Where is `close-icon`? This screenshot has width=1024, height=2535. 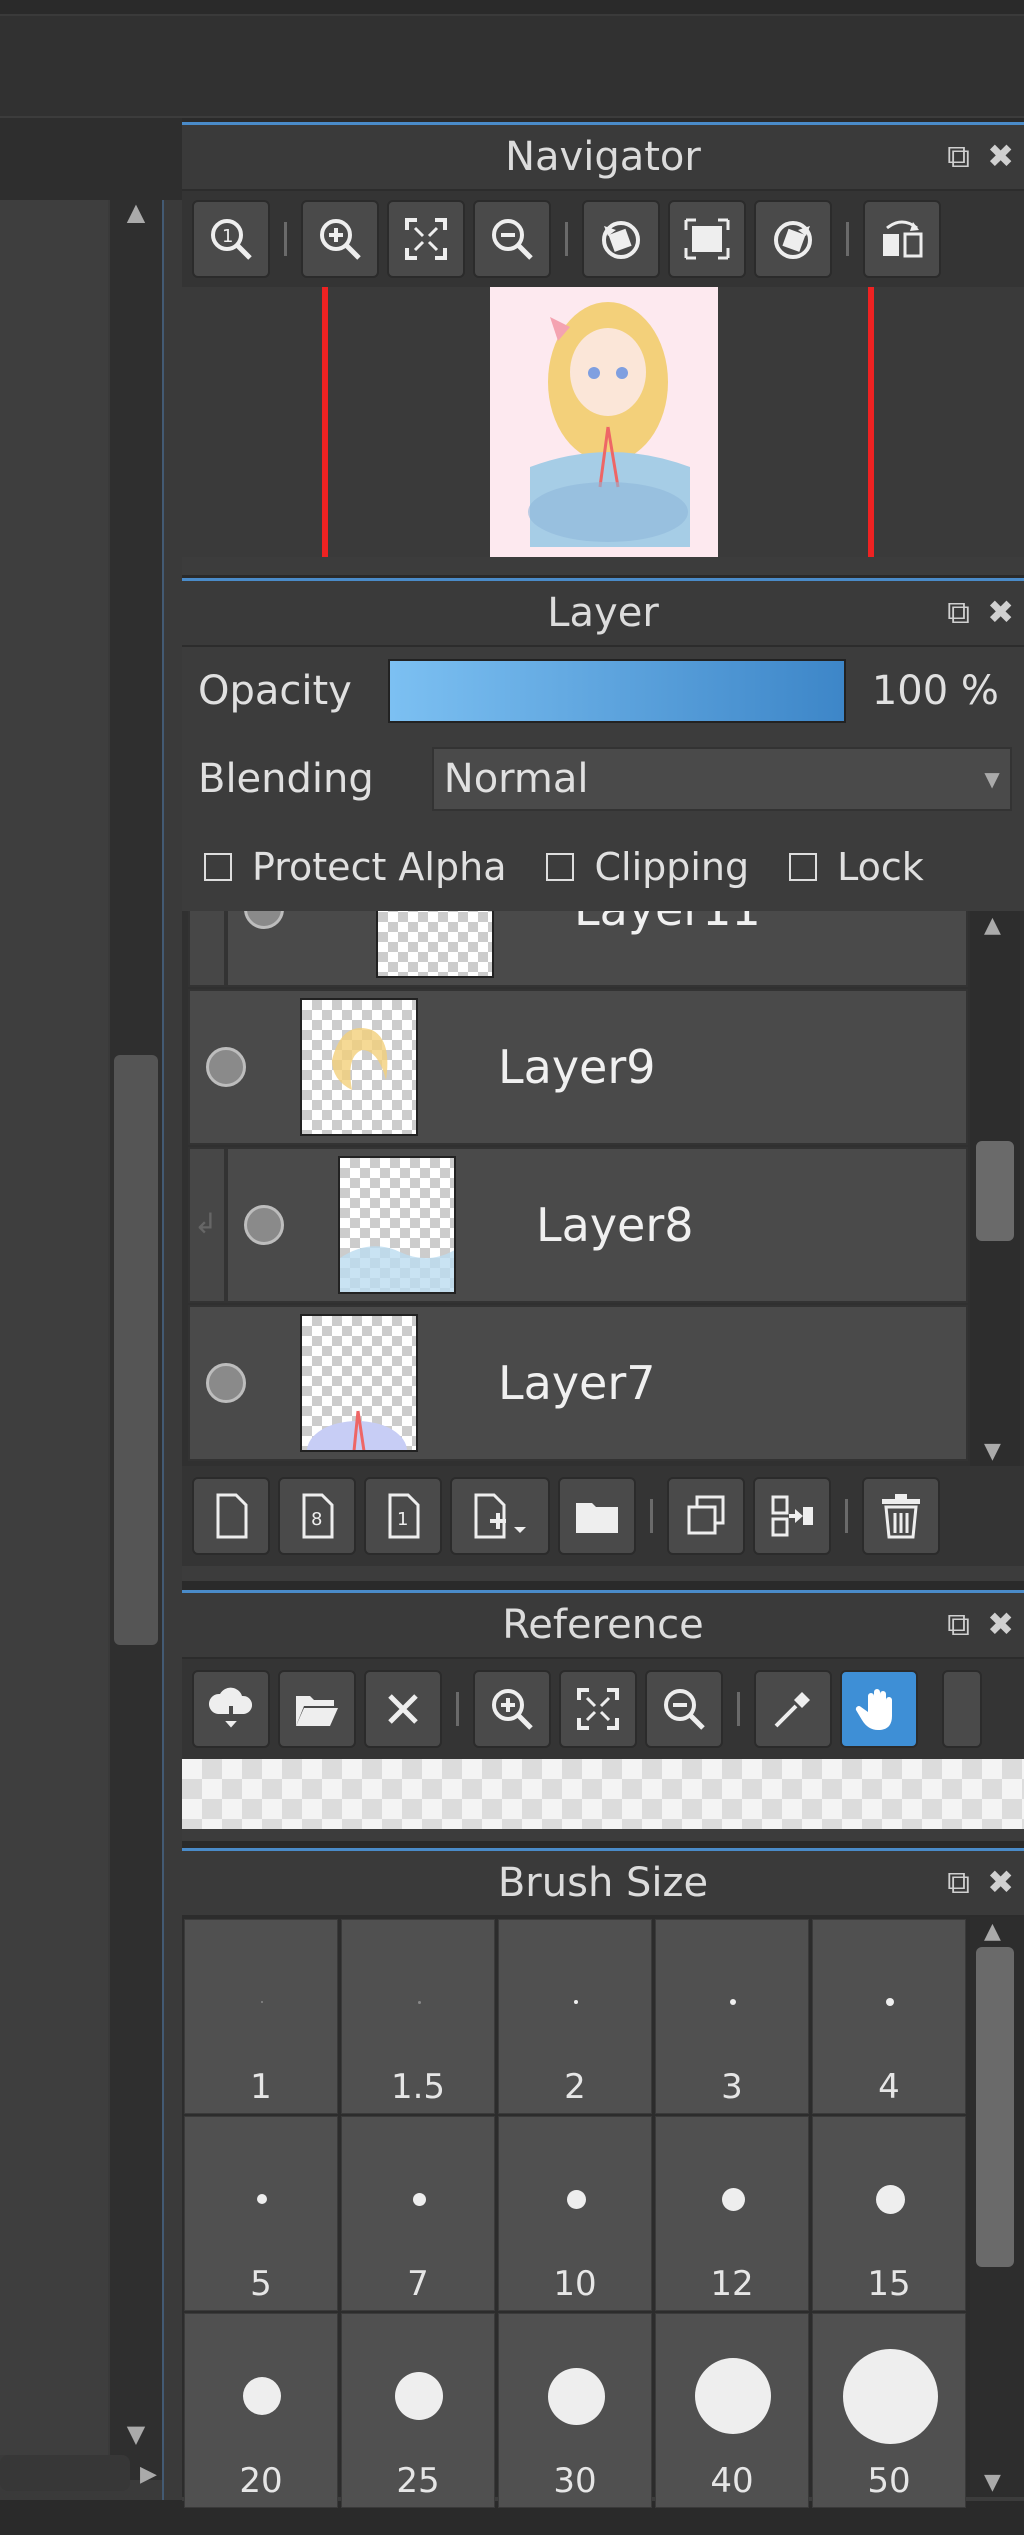 close-icon is located at coordinates (403, 1709).